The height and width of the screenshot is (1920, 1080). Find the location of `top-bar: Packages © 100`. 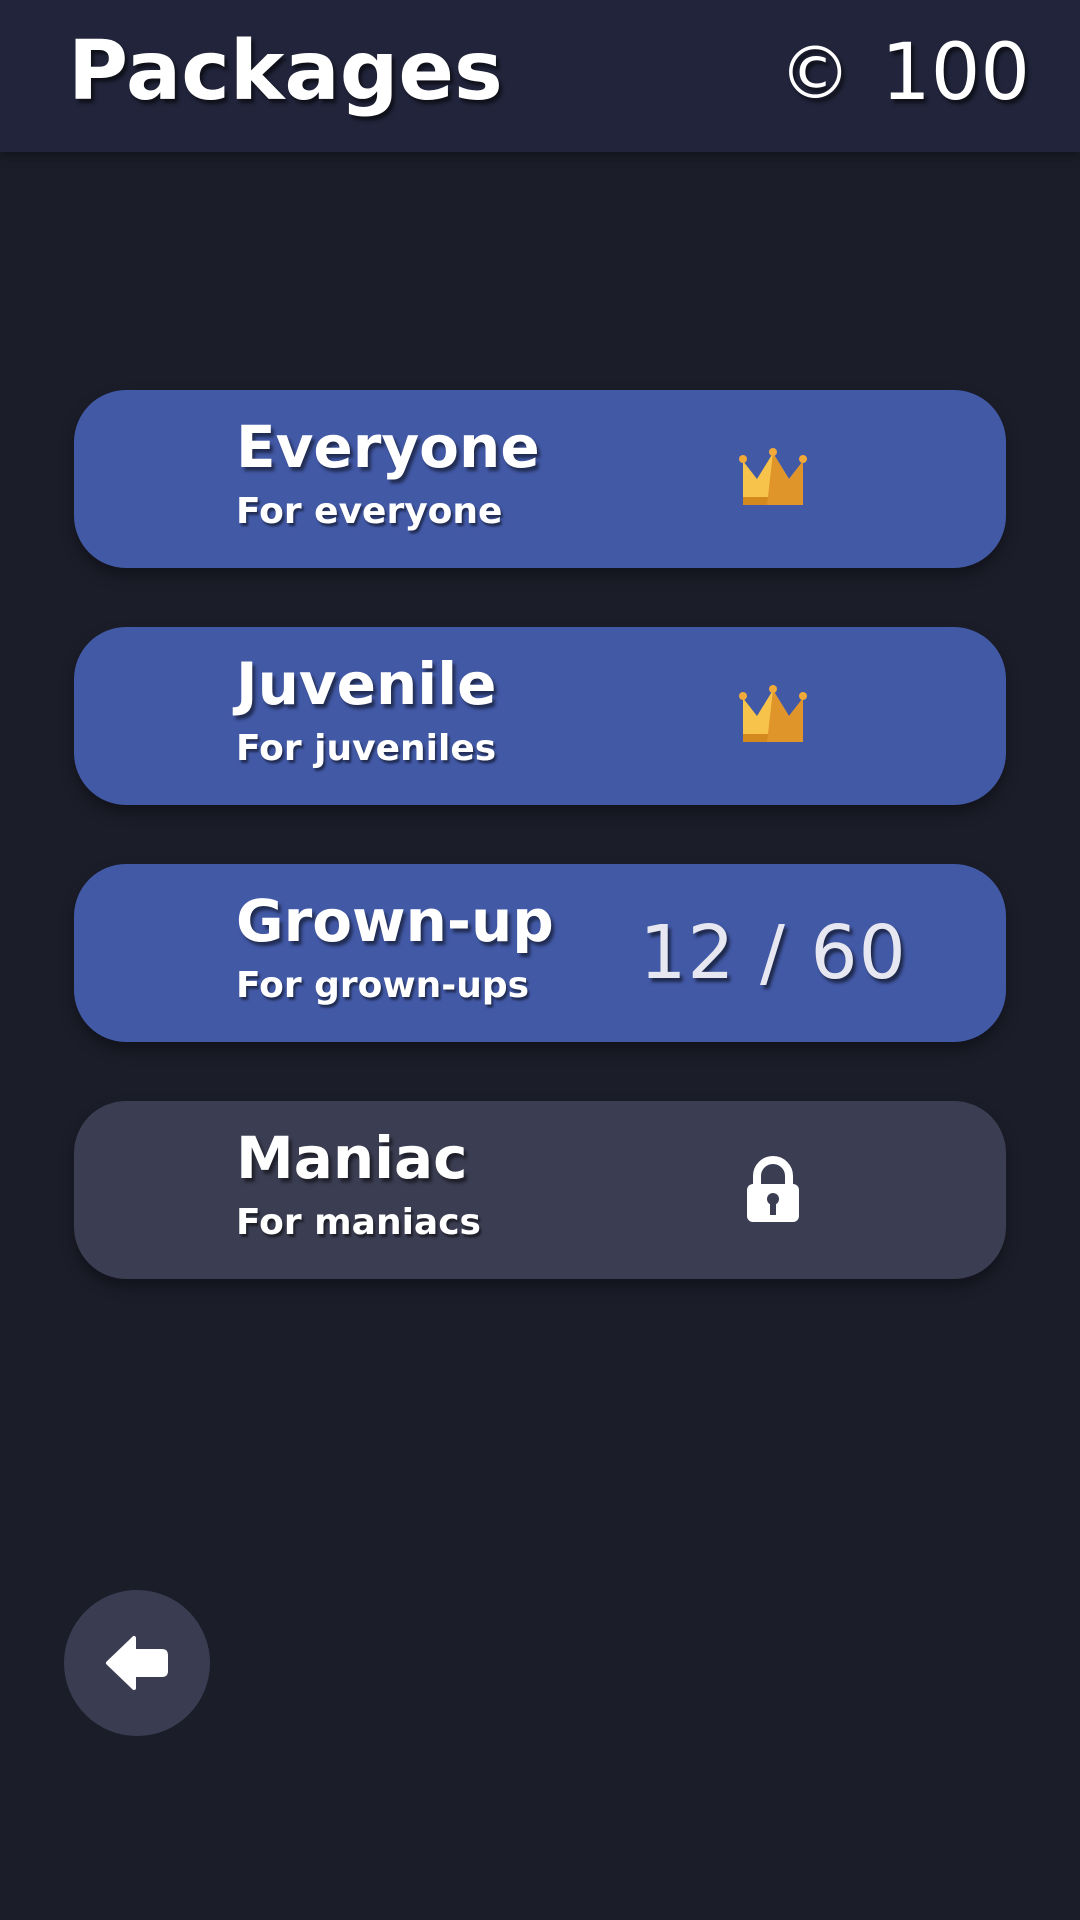

top-bar: Packages © 100 is located at coordinates (540, 76).